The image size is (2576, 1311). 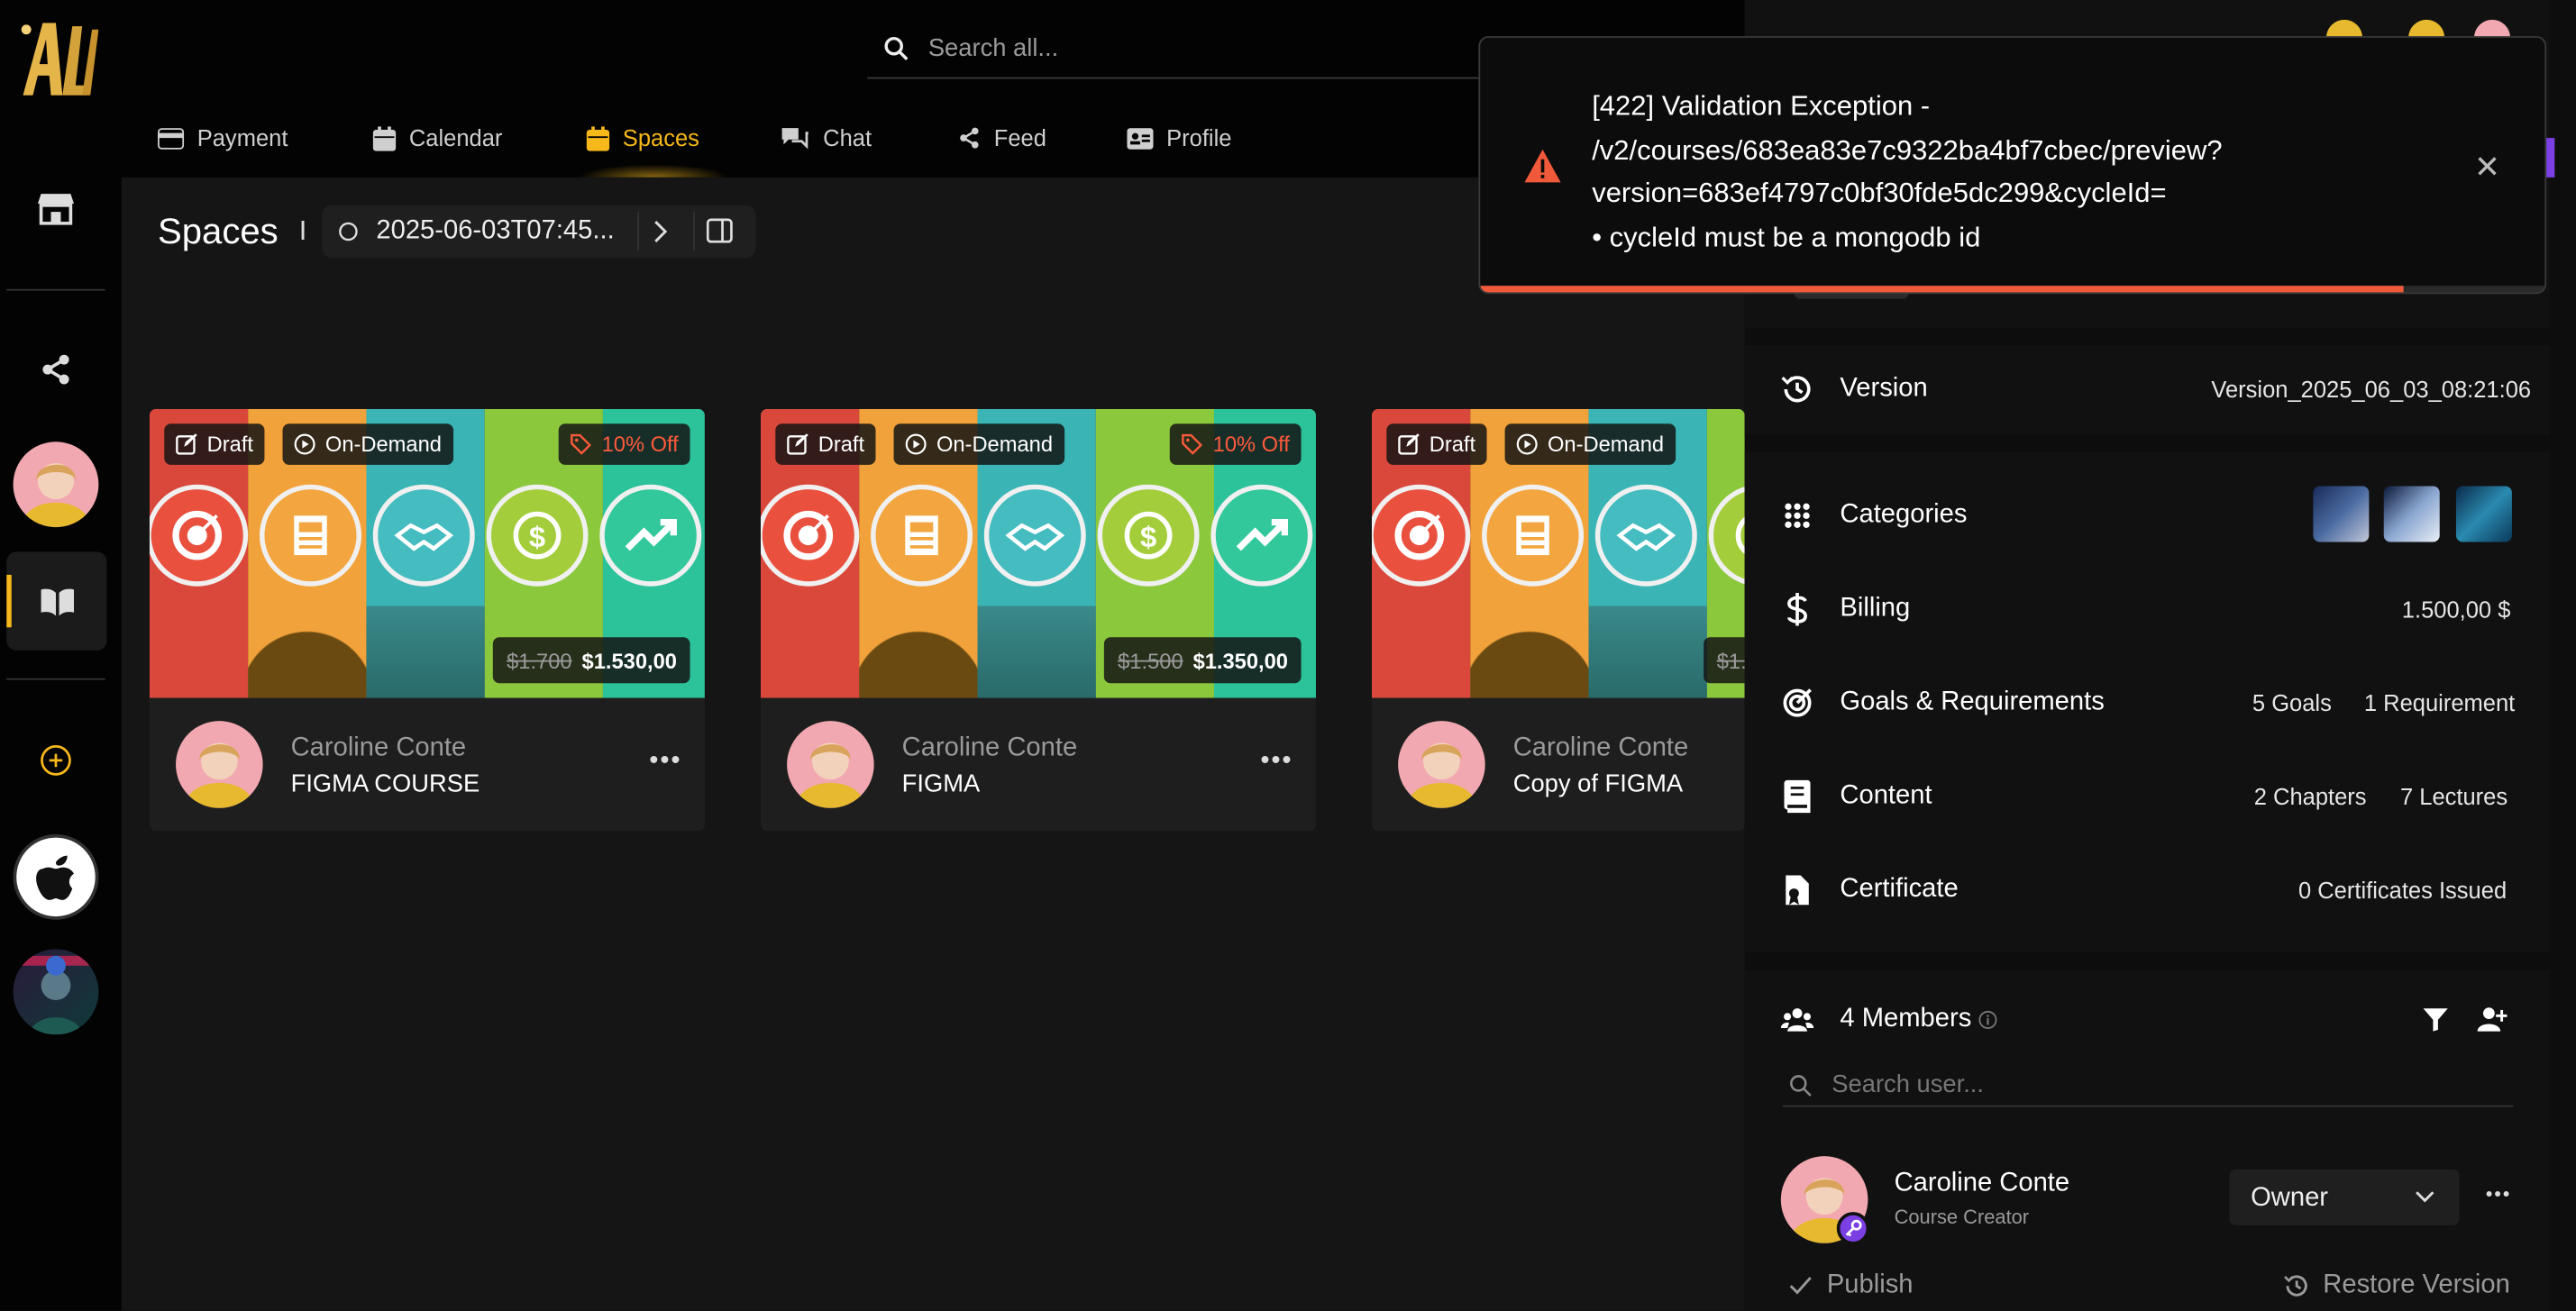 What do you see at coordinates (598, 137) in the screenshot?
I see `spaces-icon` at bounding box center [598, 137].